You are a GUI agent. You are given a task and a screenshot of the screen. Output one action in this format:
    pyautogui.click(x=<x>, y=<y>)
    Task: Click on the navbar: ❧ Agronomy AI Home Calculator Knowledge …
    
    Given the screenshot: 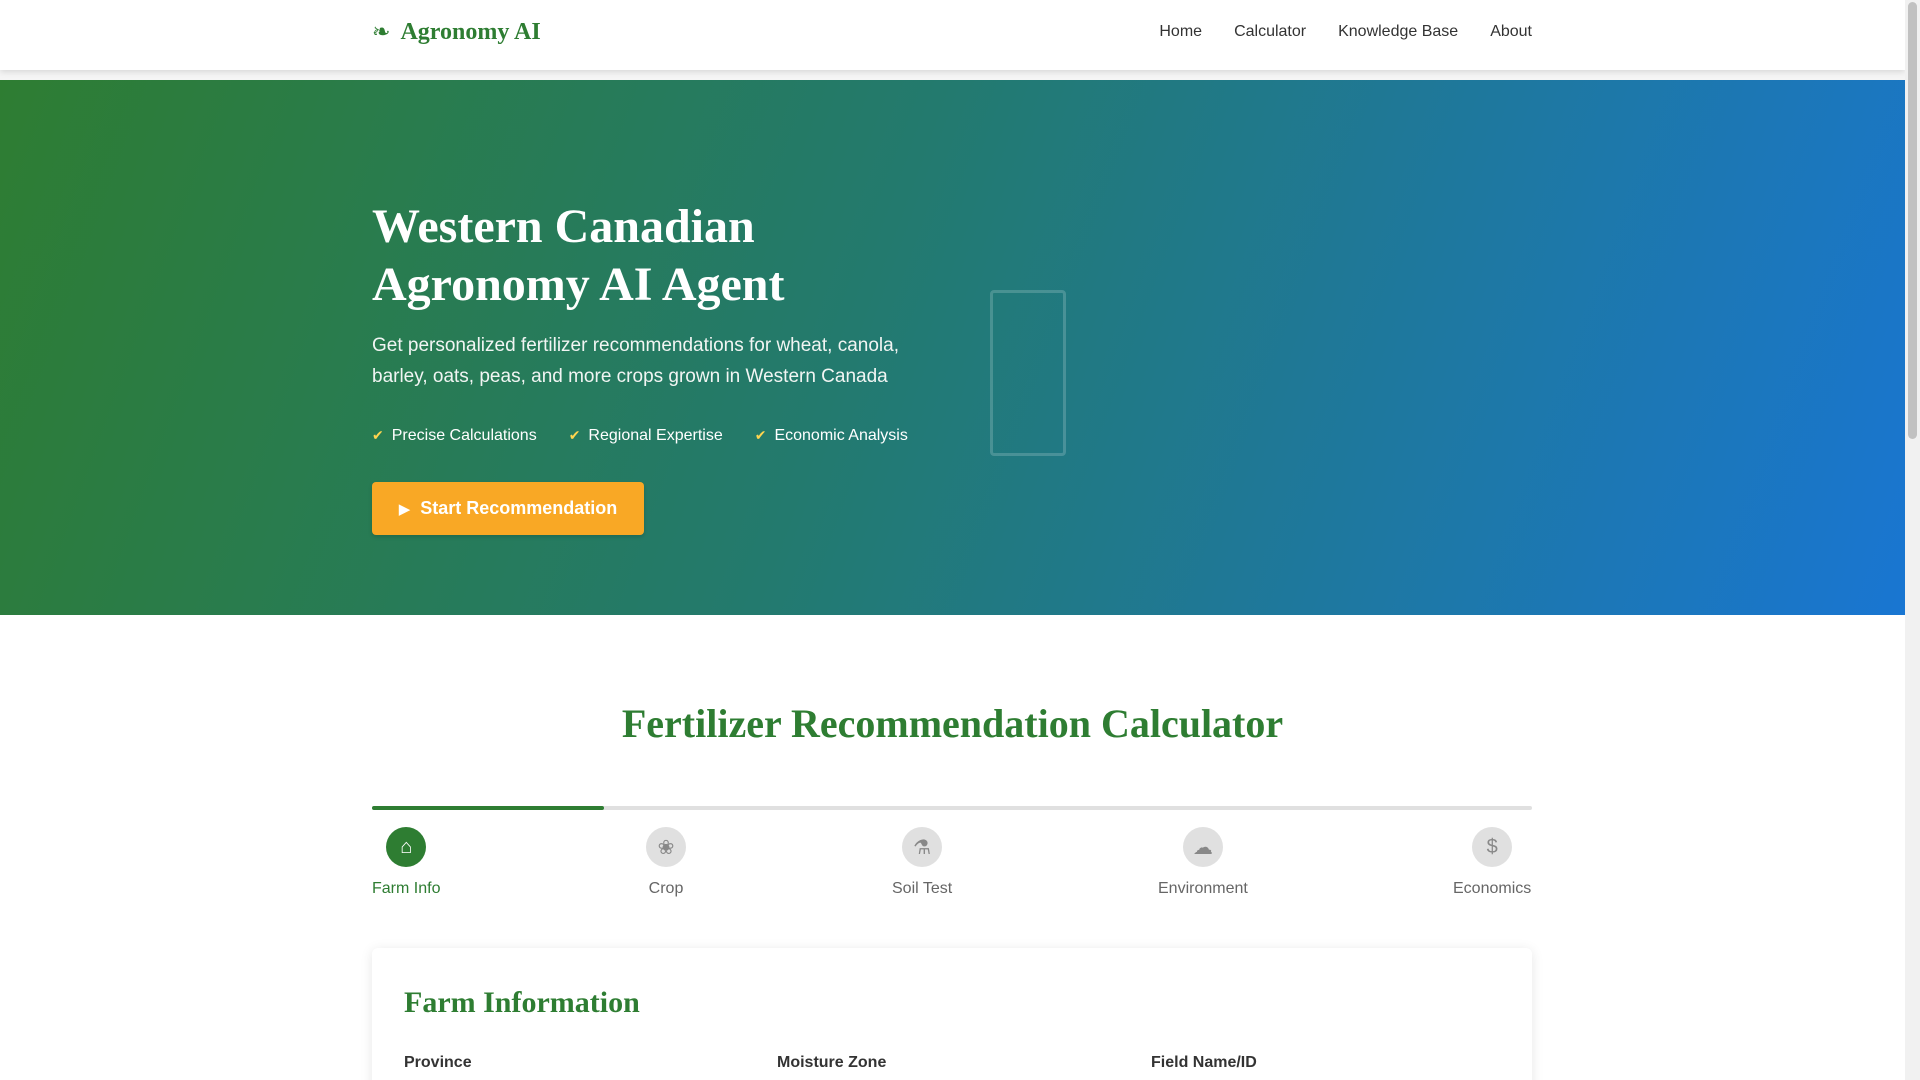 What is the action you would take?
    pyautogui.click(x=952, y=35)
    